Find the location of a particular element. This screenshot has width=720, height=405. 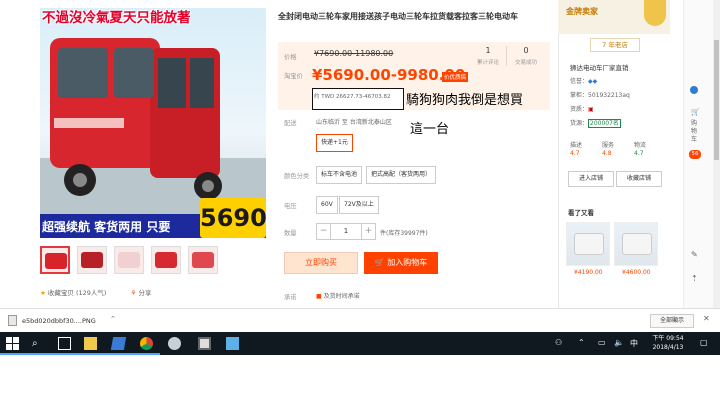

download-filename: e5bd020dbbf30....PNG is located at coordinates (59, 321).